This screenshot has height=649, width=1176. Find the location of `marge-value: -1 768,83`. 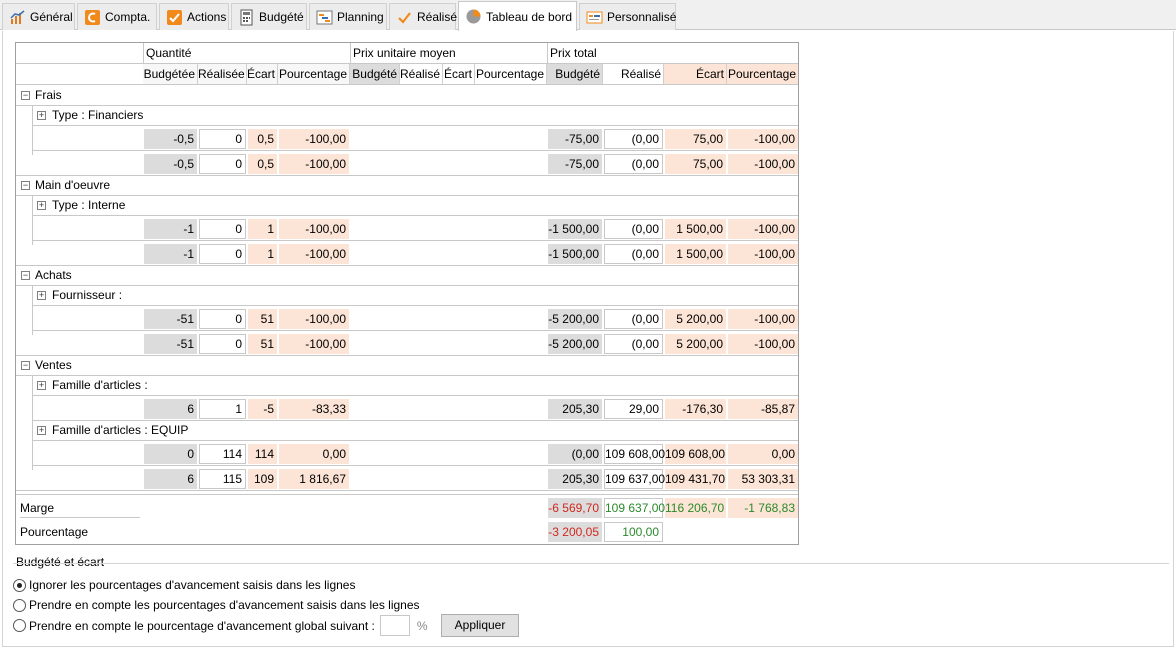

marge-value: -1 768,83 is located at coordinates (763, 508).